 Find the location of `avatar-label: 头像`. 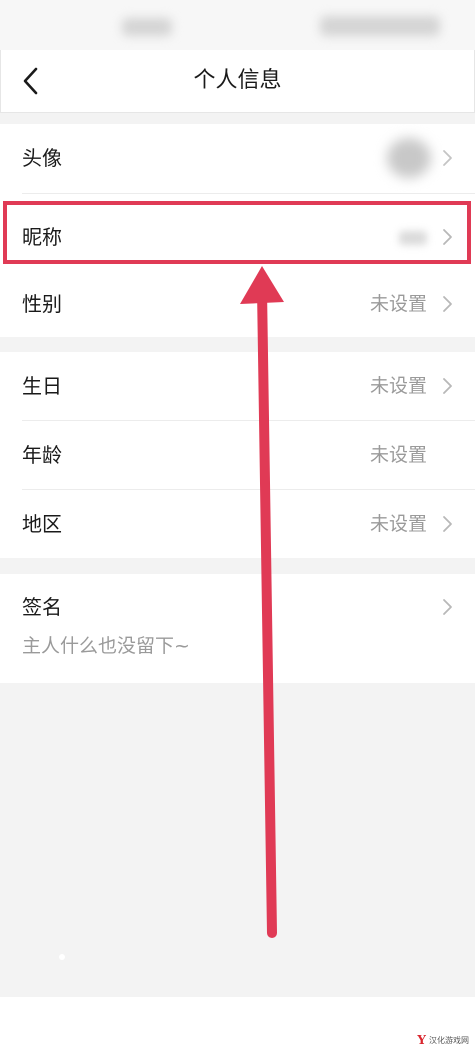

avatar-label: 头像 is located at coordinates (42, 158).